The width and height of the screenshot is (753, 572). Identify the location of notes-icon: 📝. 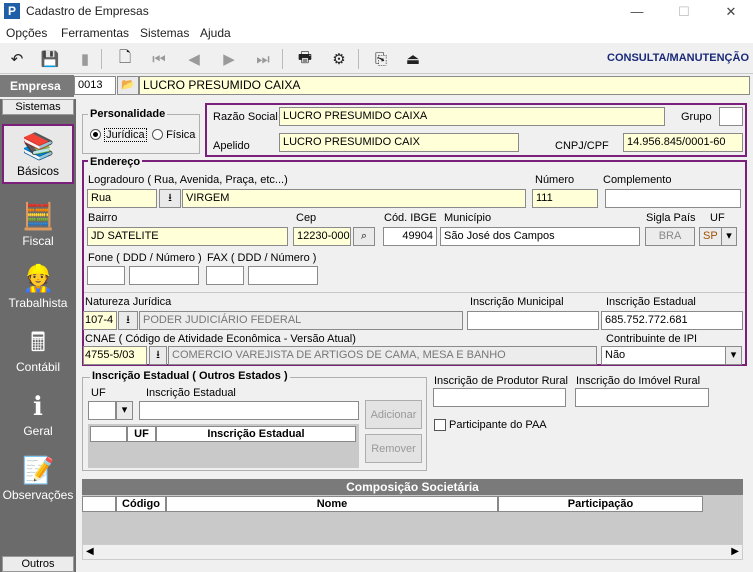
(38, 470).